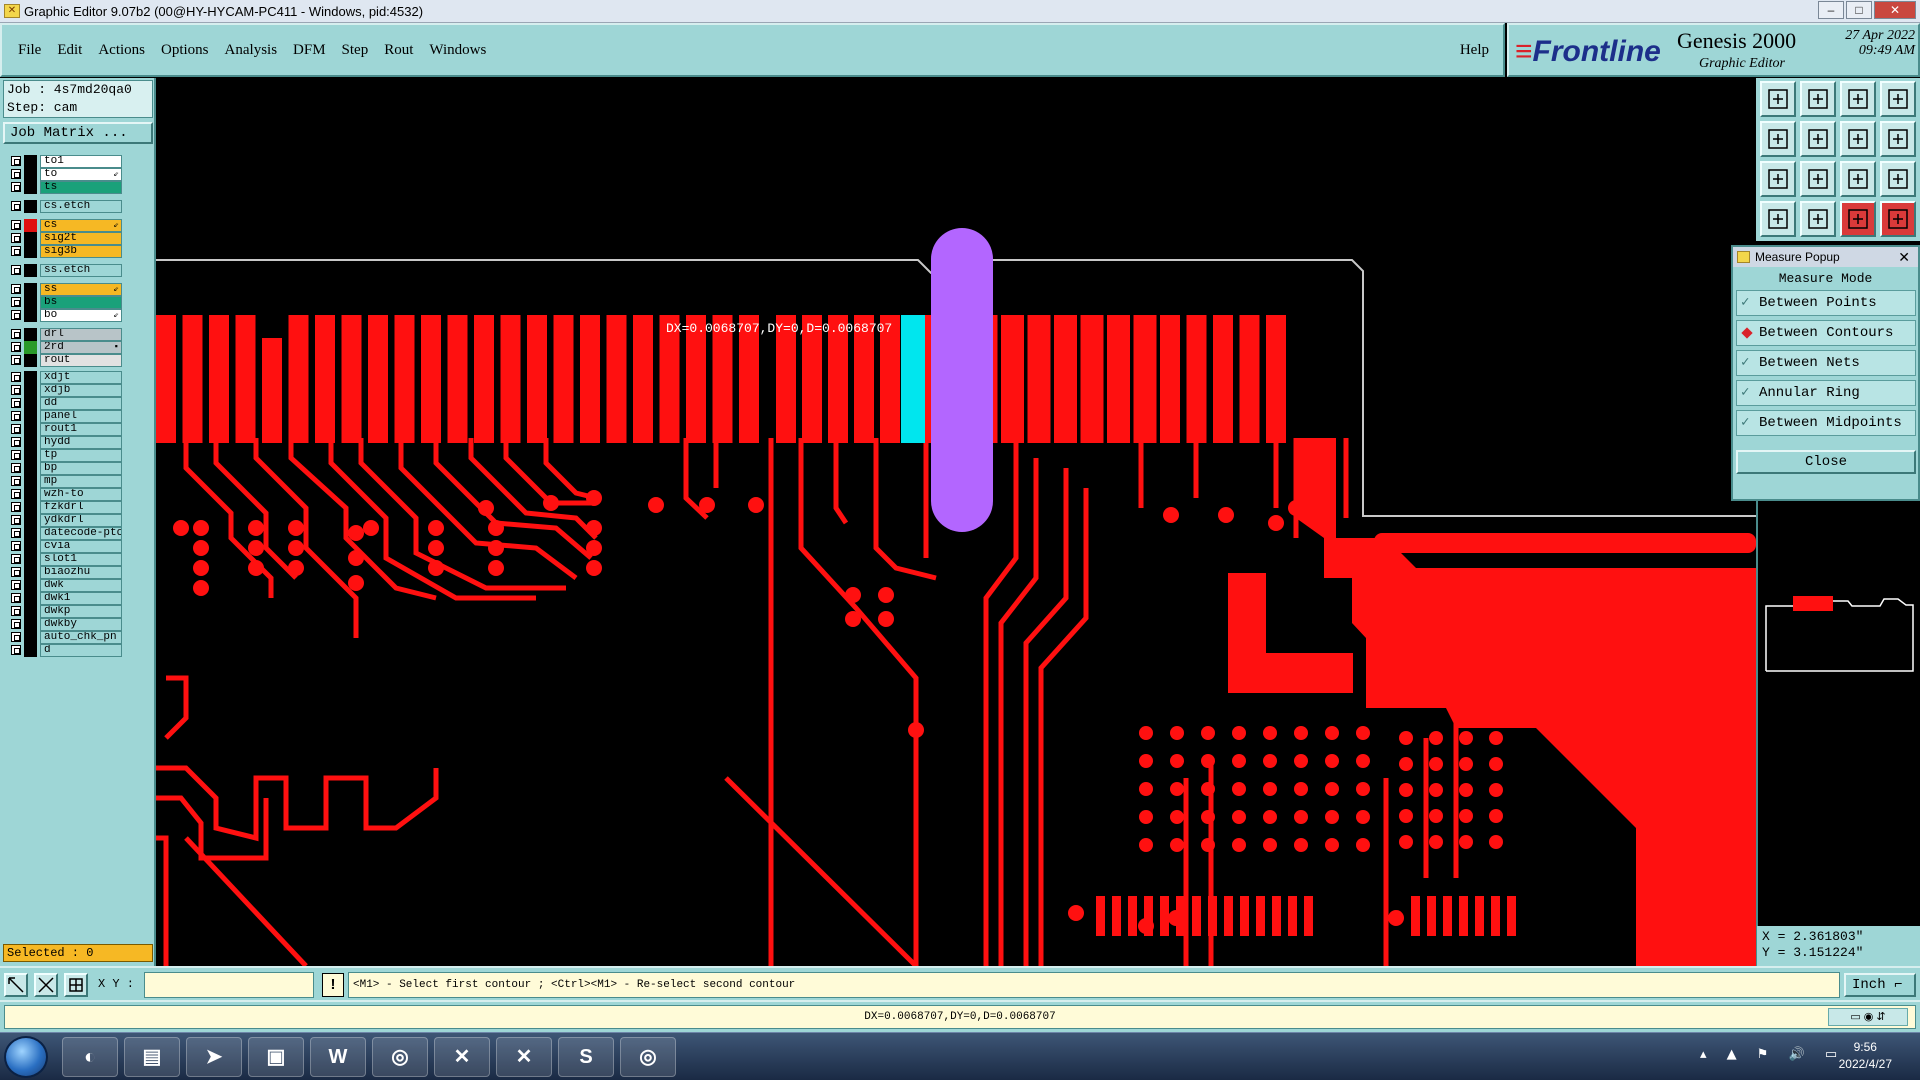  Describe the element at coordinates (1865, 1056) in the screenshot. I see `taskbar-clock: 9:56 2022/4/27` at that location.